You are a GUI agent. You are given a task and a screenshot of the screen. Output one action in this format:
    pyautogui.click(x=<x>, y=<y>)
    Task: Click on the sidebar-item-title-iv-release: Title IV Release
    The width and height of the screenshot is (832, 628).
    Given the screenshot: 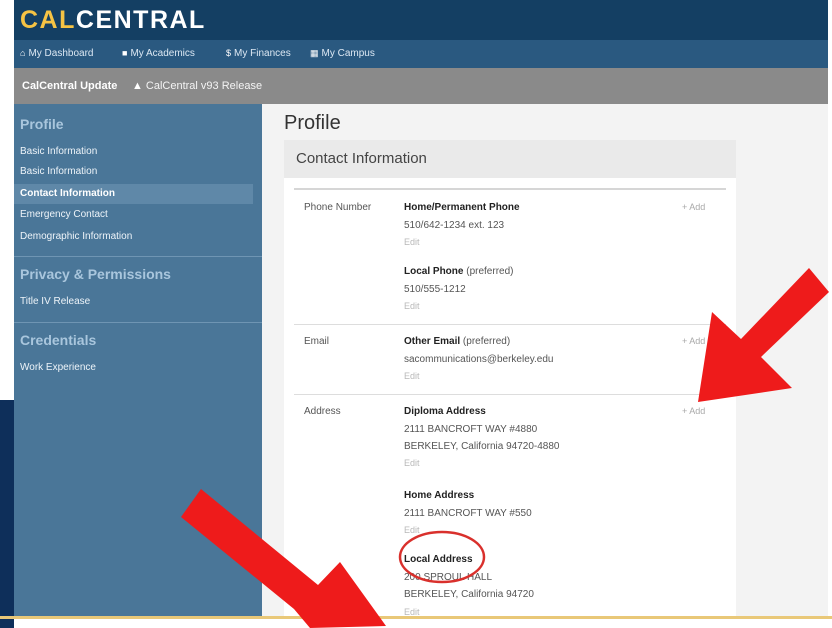 What is the action you would take?
    pyautogui.click(x=137, y=302)
    